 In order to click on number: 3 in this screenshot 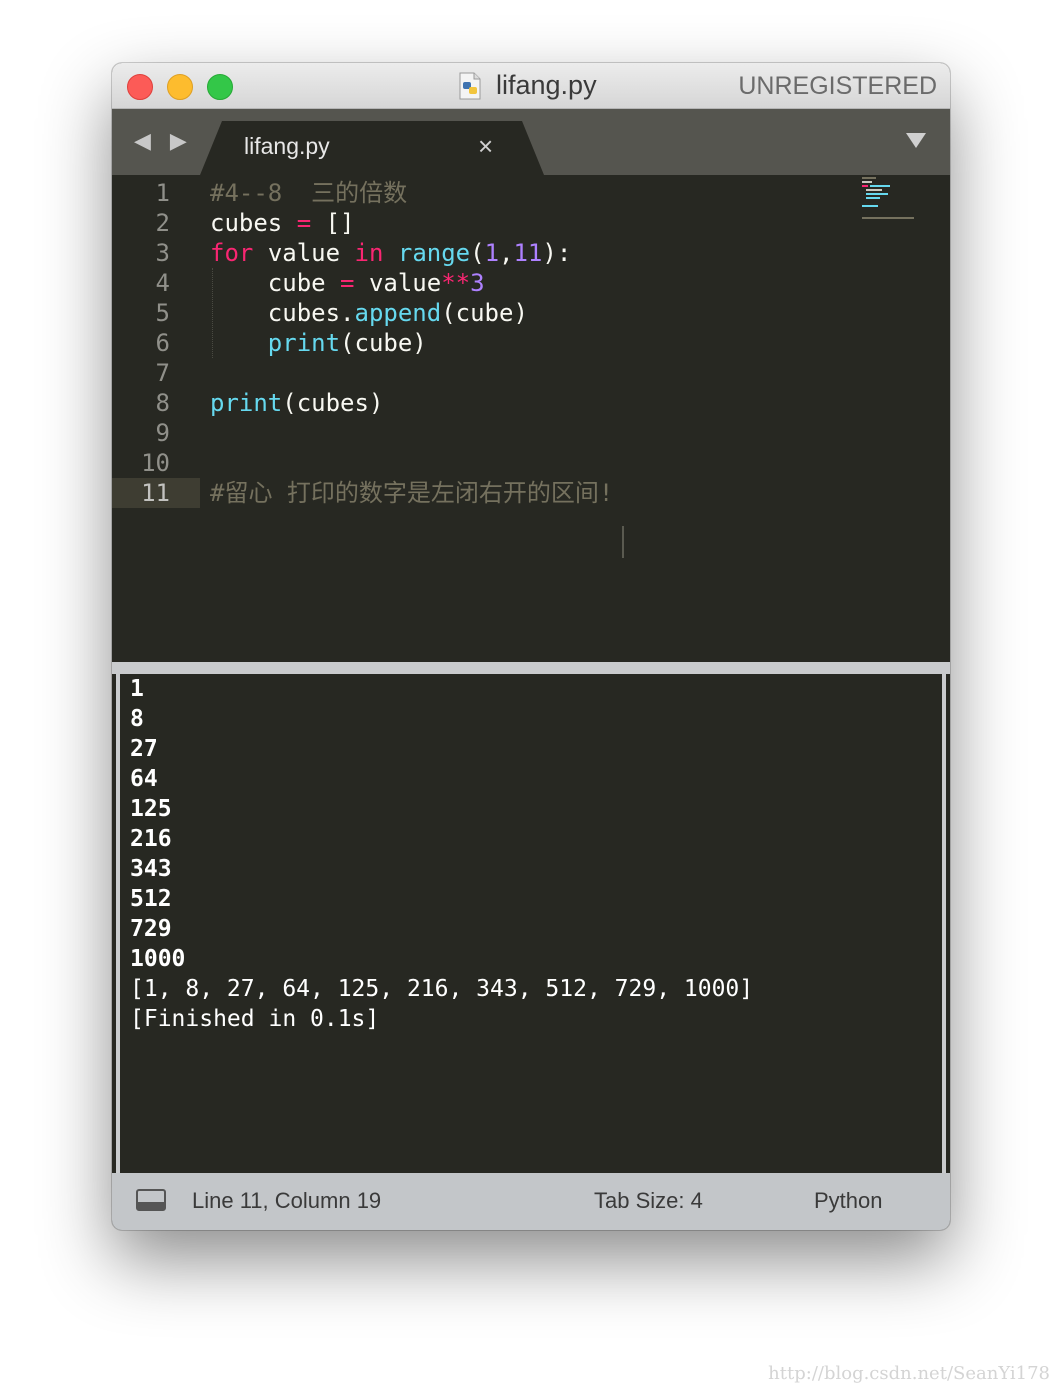, I will do `click(477, 283)`.